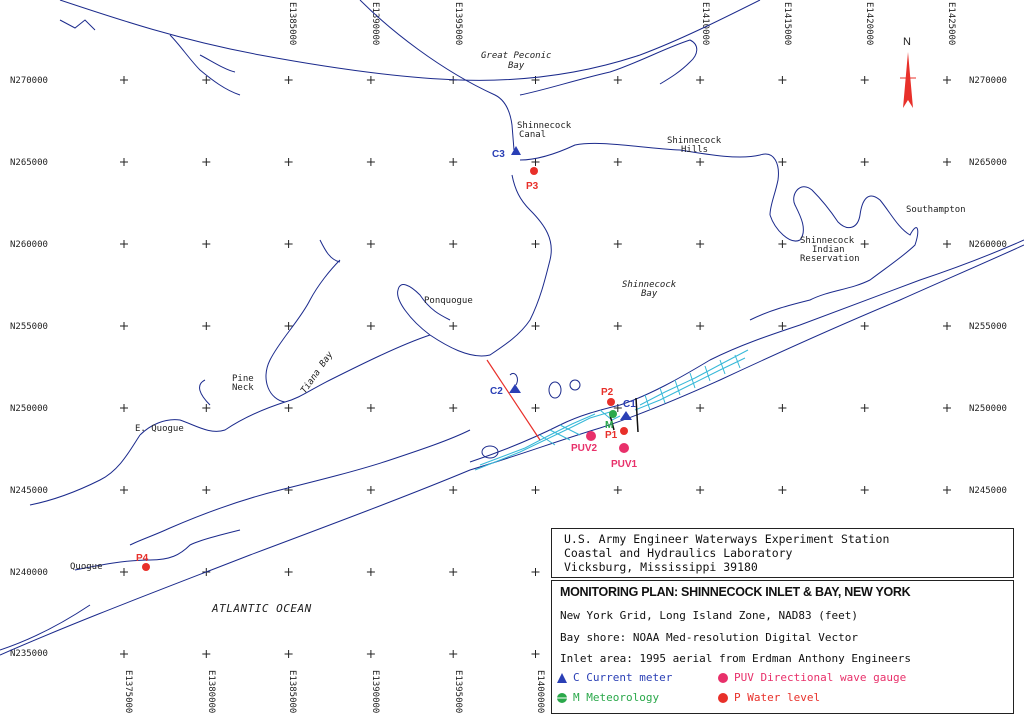 This screenshot has height=728, width=1024. What do you see at coordinates (534, 171) in the screenshot?
I see `water-level-p3-icon` at bounding box center [534, 171].